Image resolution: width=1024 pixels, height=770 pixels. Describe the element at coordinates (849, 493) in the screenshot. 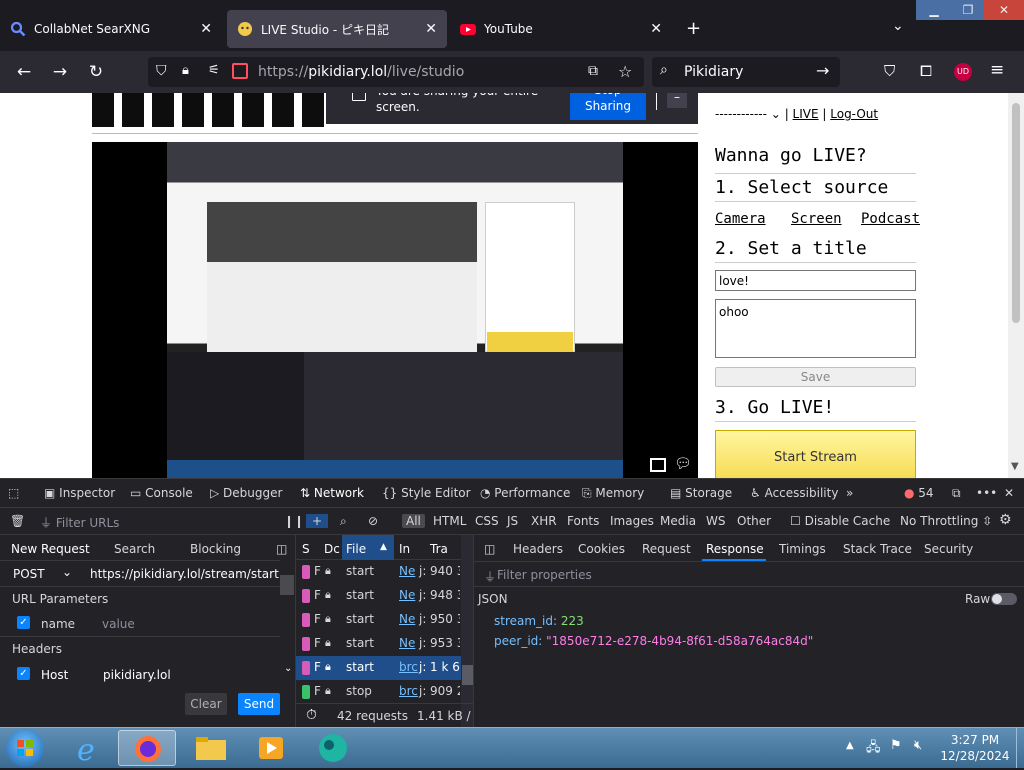

I see `more-tabs-icon: »` at that location.